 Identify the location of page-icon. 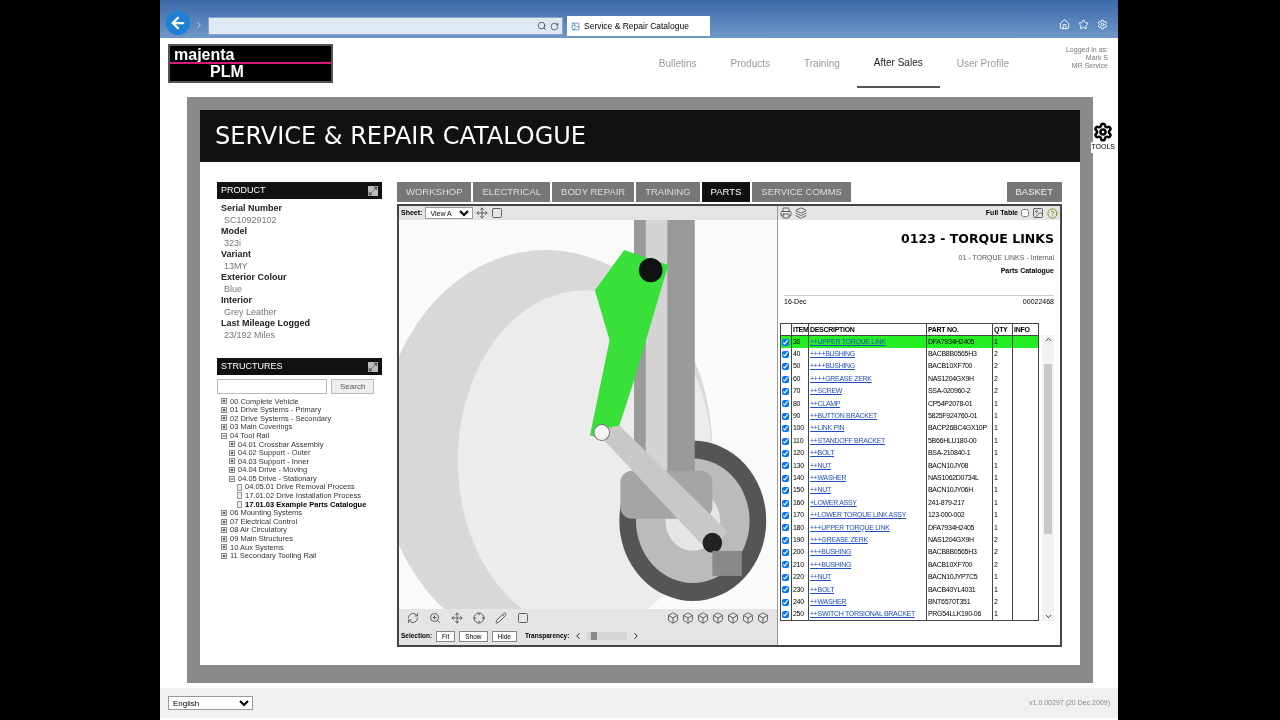
(575, 26).